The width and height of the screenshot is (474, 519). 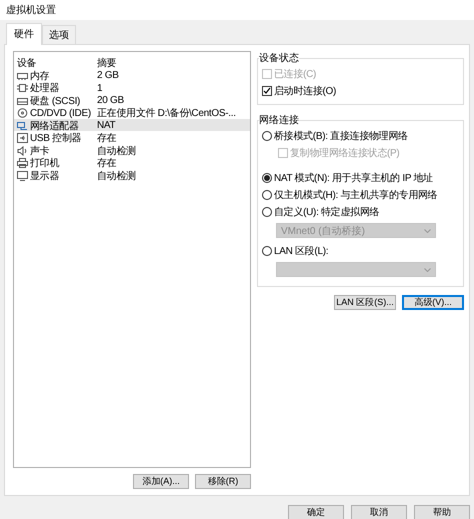 I want to click on dialog-button: 取消, so click(x=379, y=512).